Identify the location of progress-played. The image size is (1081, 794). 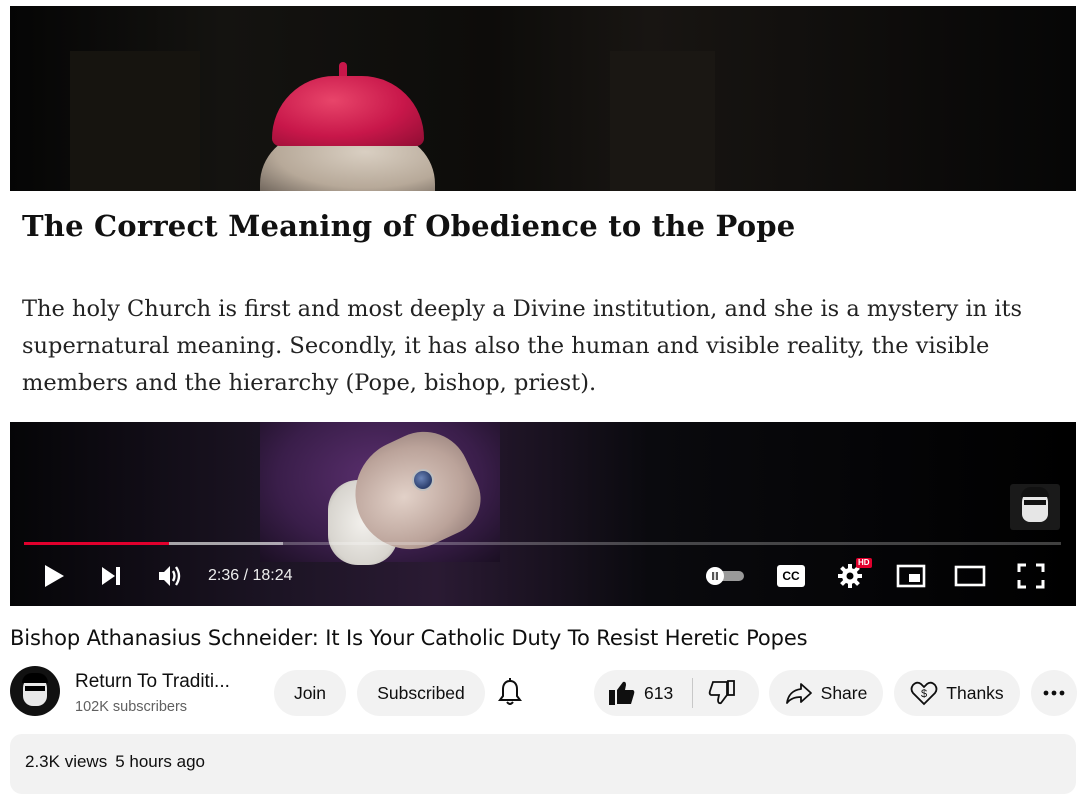
(97, 543).